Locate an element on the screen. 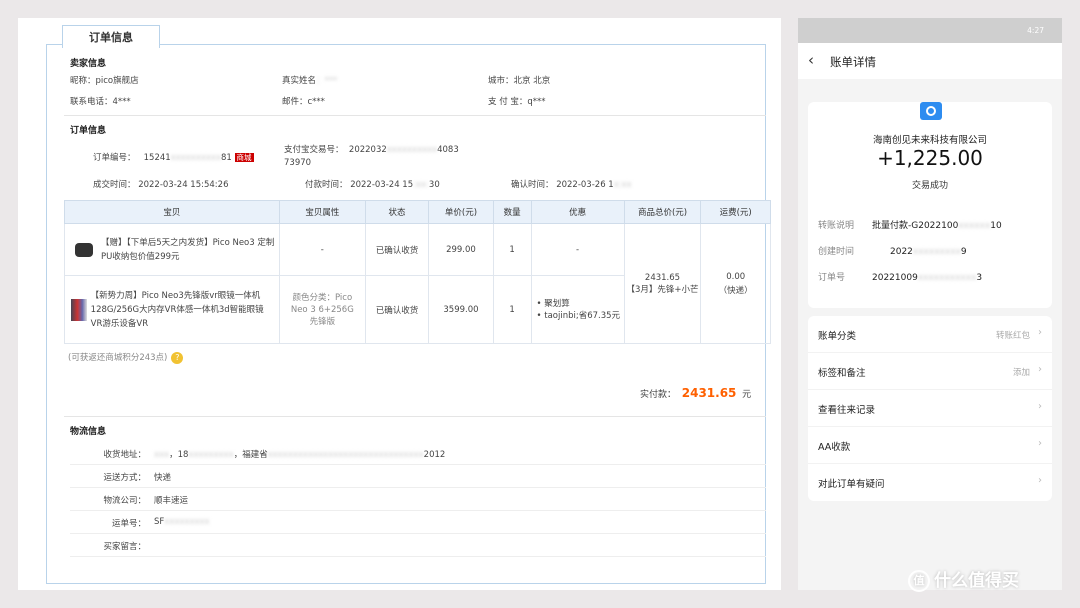 This screenshot has width=1080, height=608. col-total: 商品总价(元) is located at coordinates (662, 212).